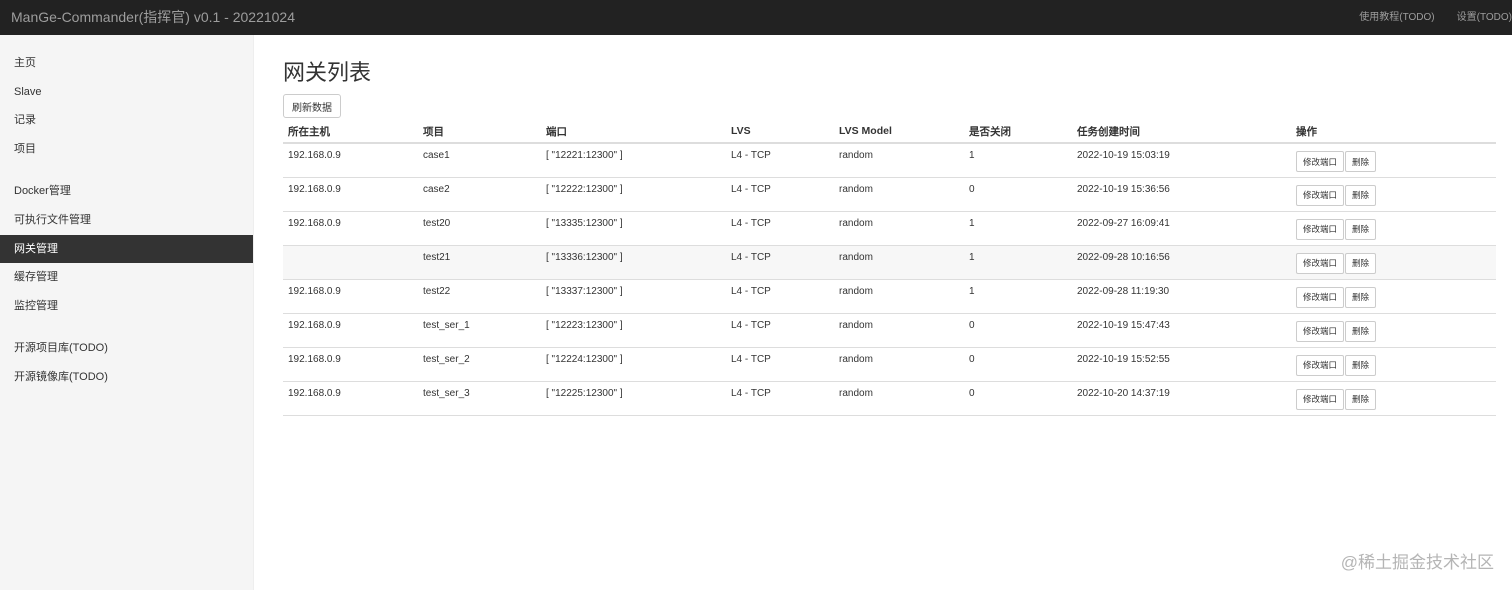  What do you see at coordinates (479, 194) in the screenshot?
I see `table-cell: case2` at bounding box center [479, 194].